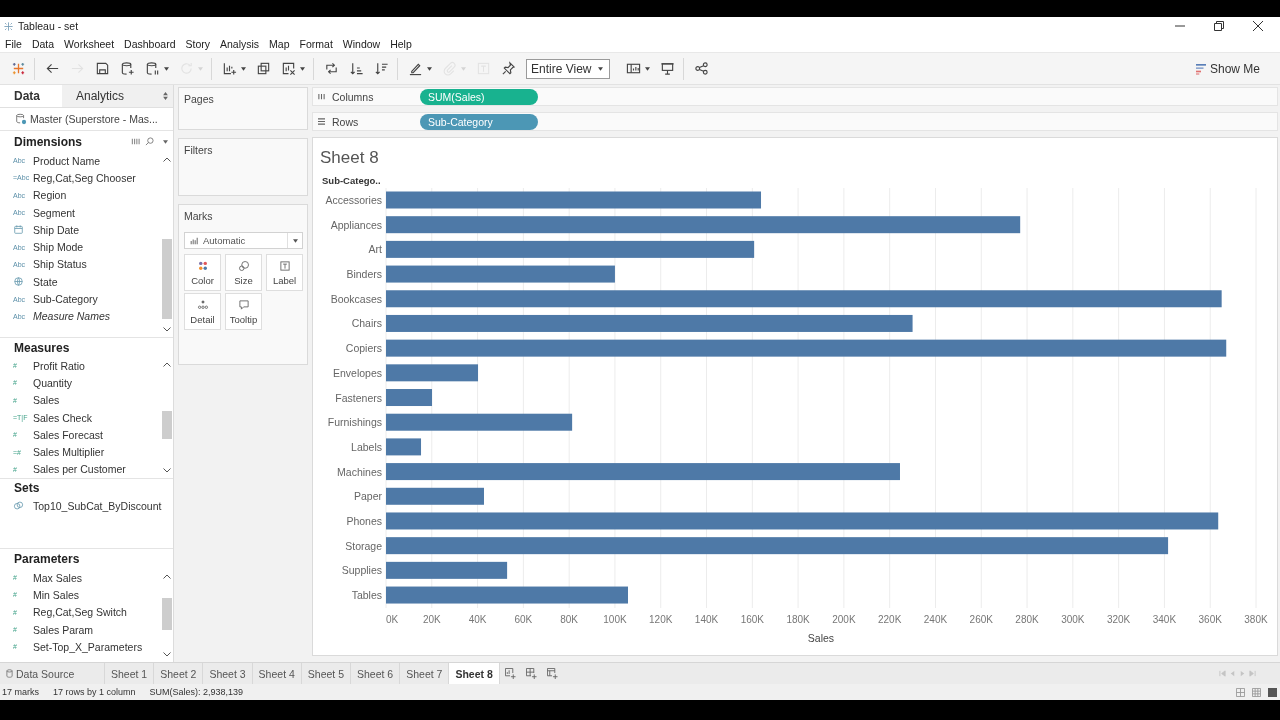 This screenshot has width=1280, height=720. I want to click on sheet-plus-icon, so click(510, 673).